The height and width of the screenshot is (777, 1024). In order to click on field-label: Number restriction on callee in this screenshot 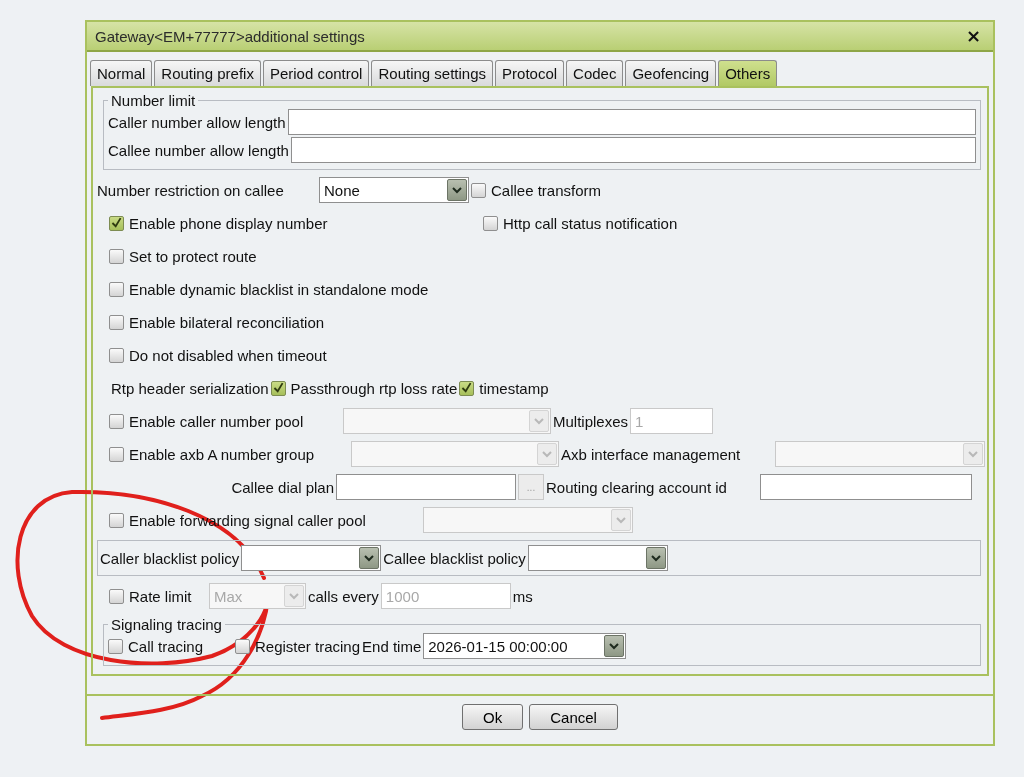, I will do `click(191, 190)`.